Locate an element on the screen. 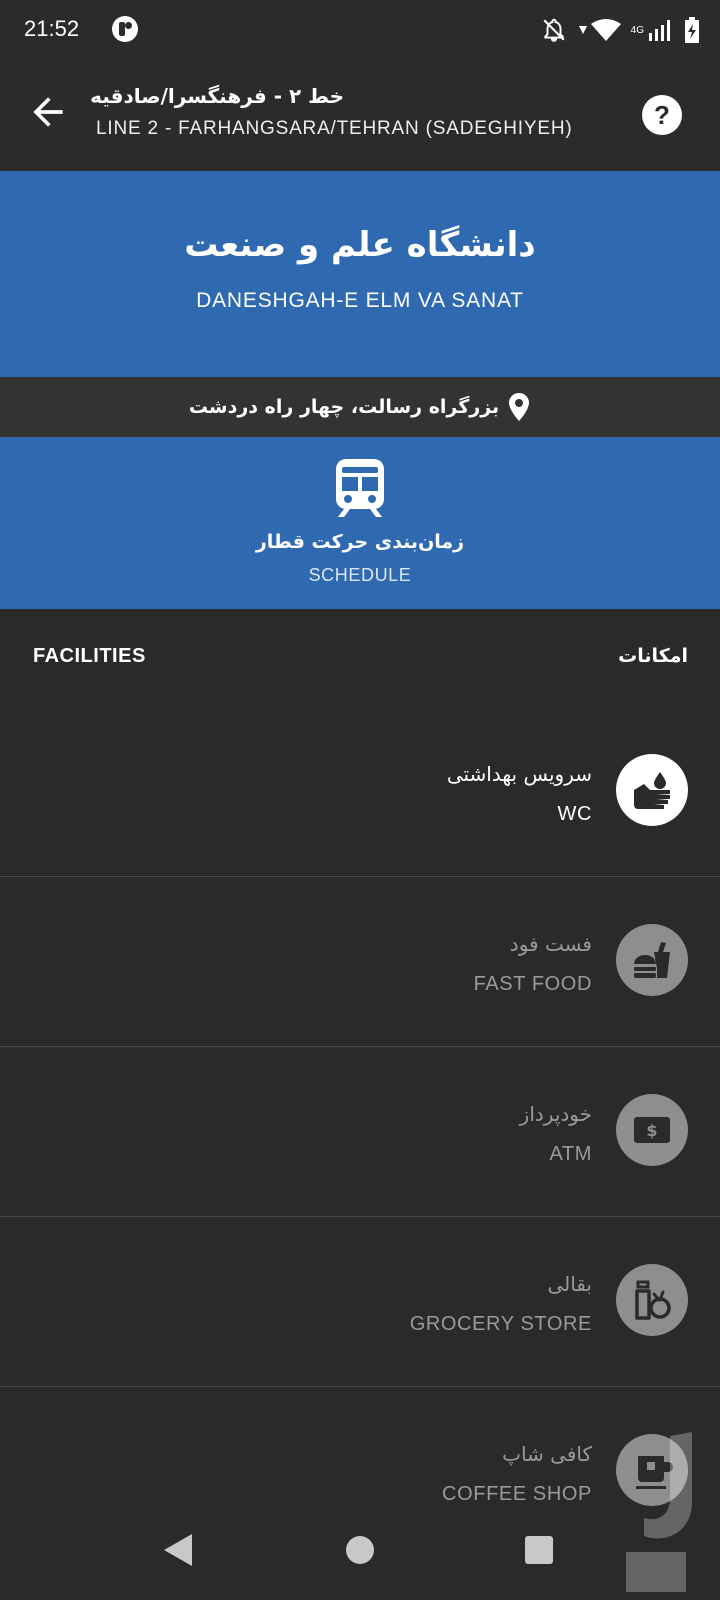  help-icon: ? is located at coordinates (662, 115).